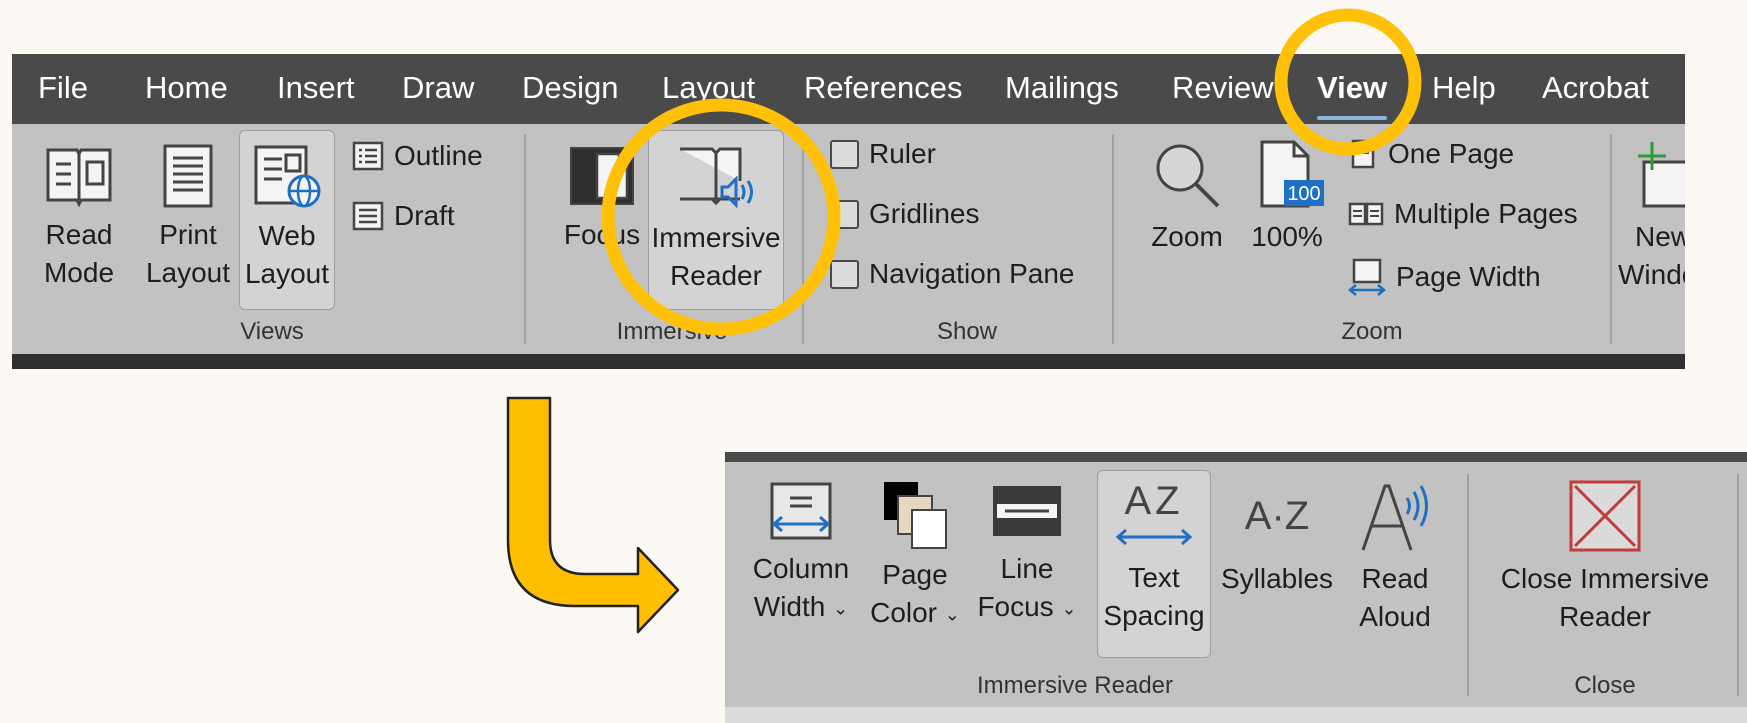  I want to click on close-icon, so click(1605, 516).